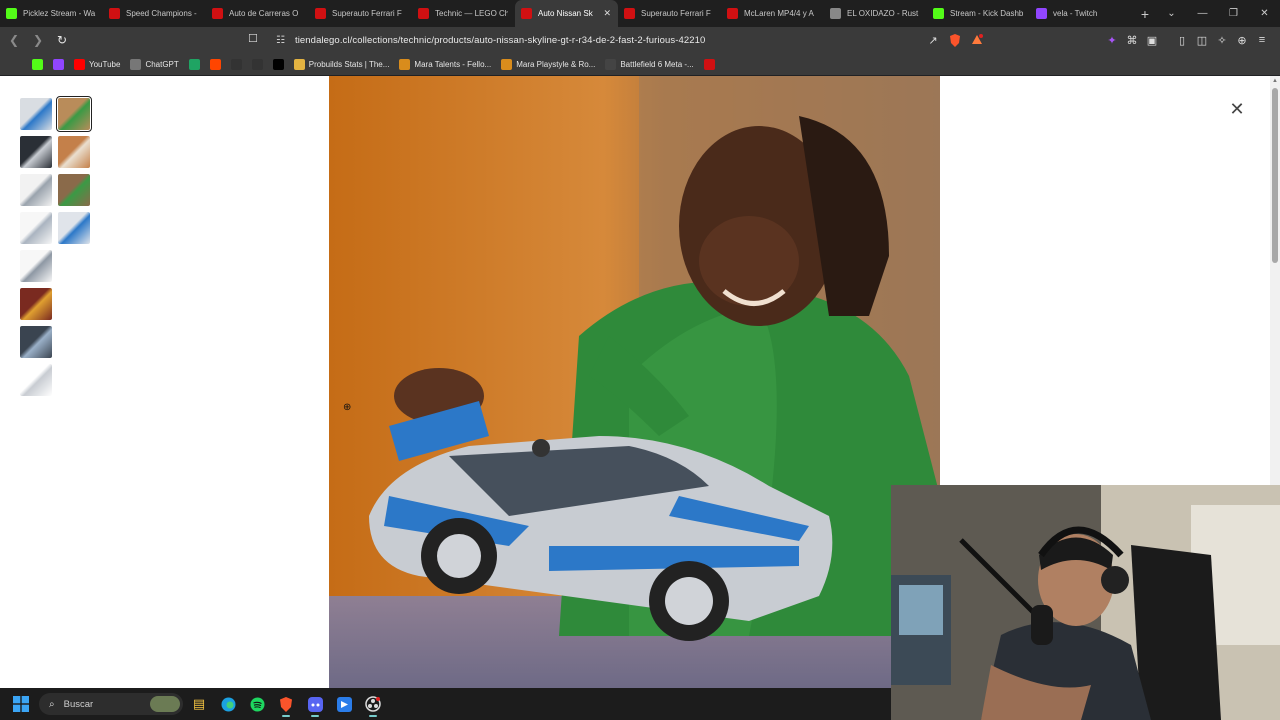 This screenshot has width=1280, height=720. I want to click on tab-search-icon: ⌄, so click(1171, 13).